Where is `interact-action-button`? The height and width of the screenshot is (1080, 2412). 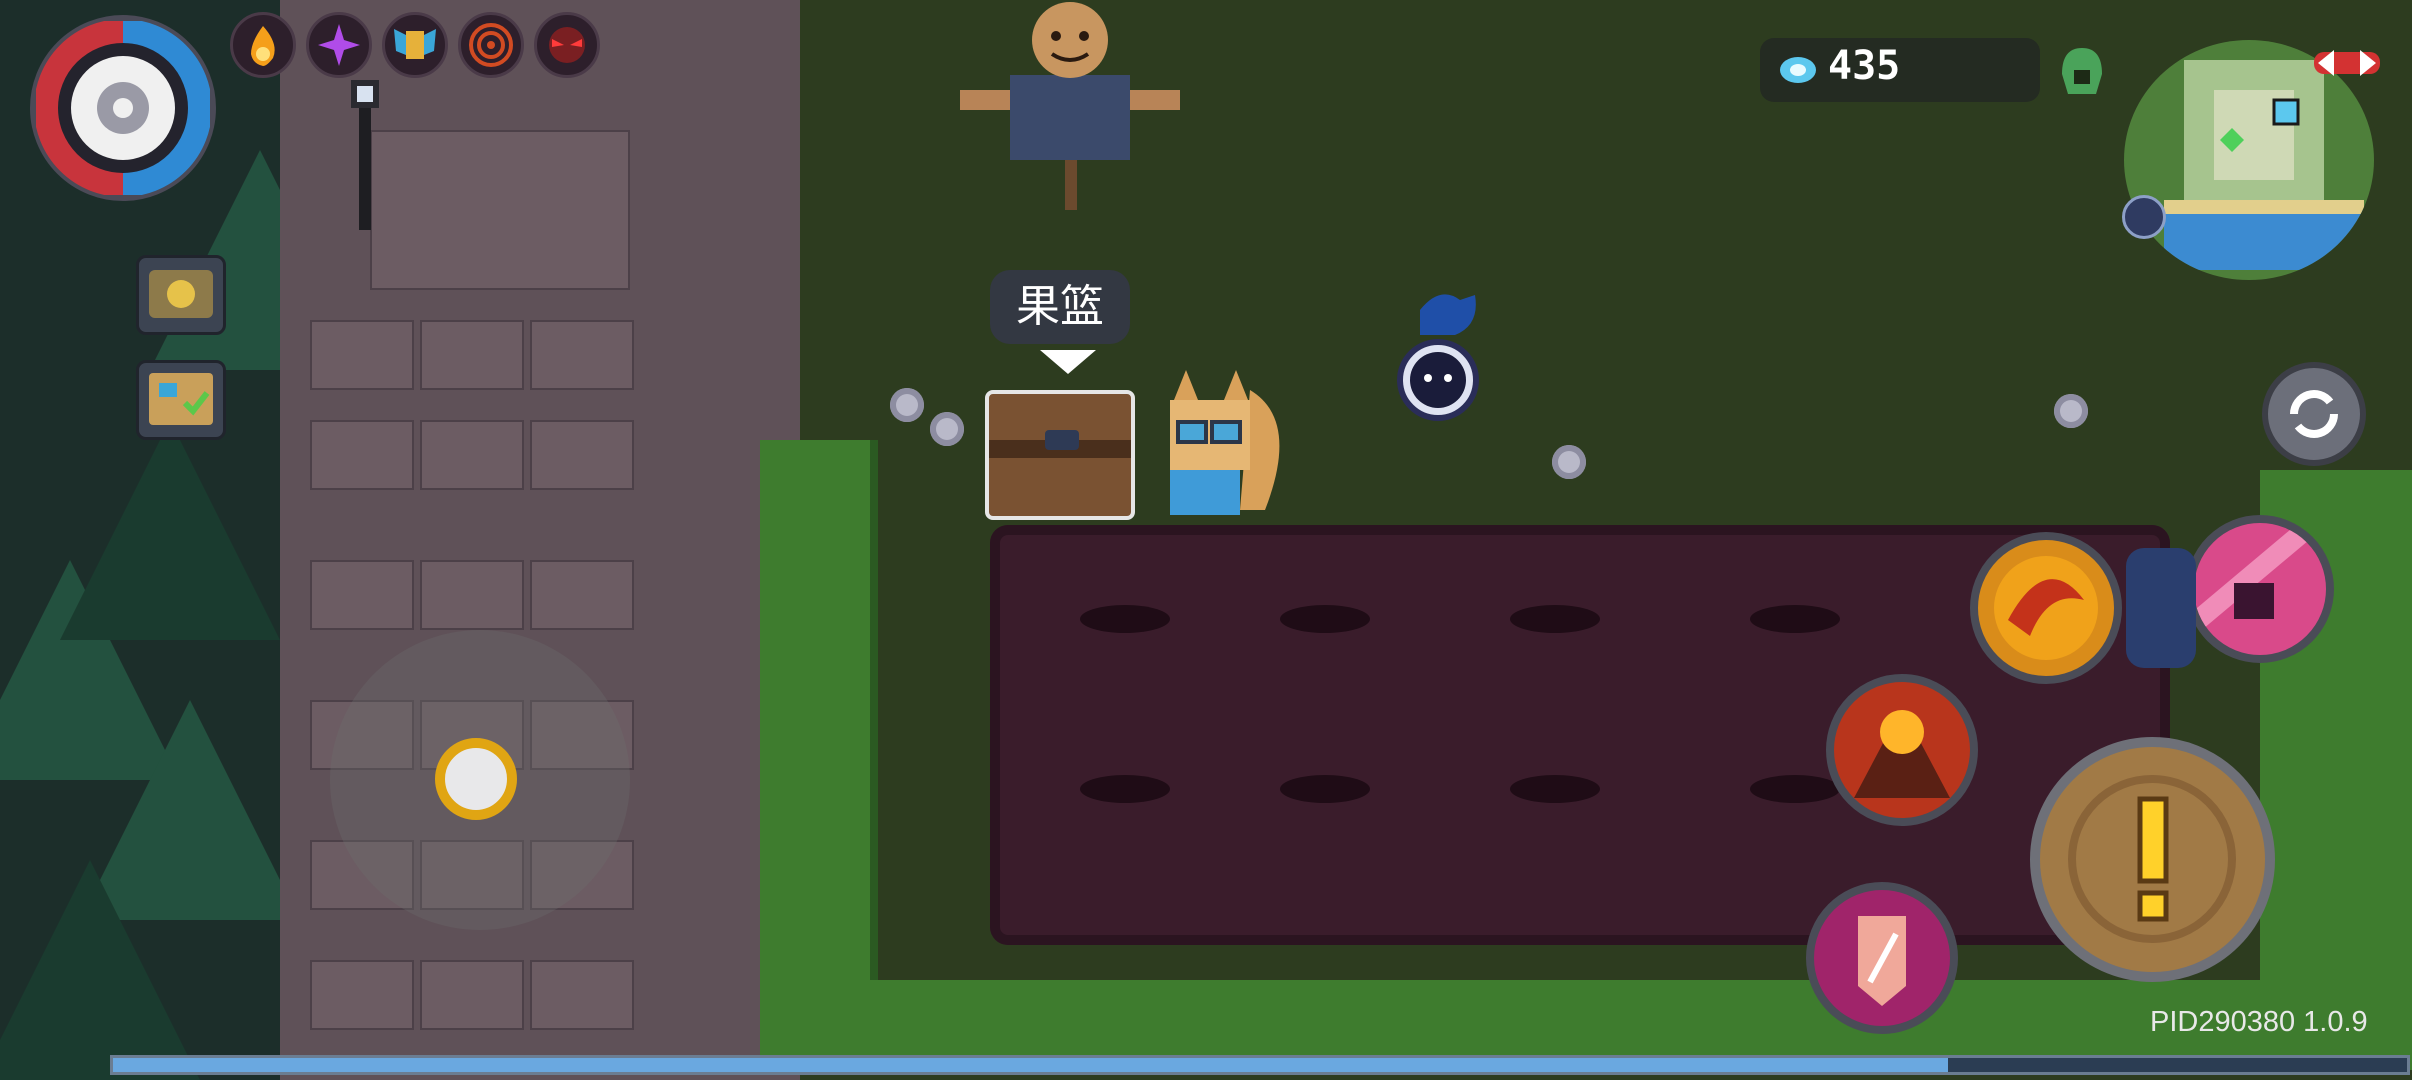
interact-action-button is located at coordinates (2152, 859).